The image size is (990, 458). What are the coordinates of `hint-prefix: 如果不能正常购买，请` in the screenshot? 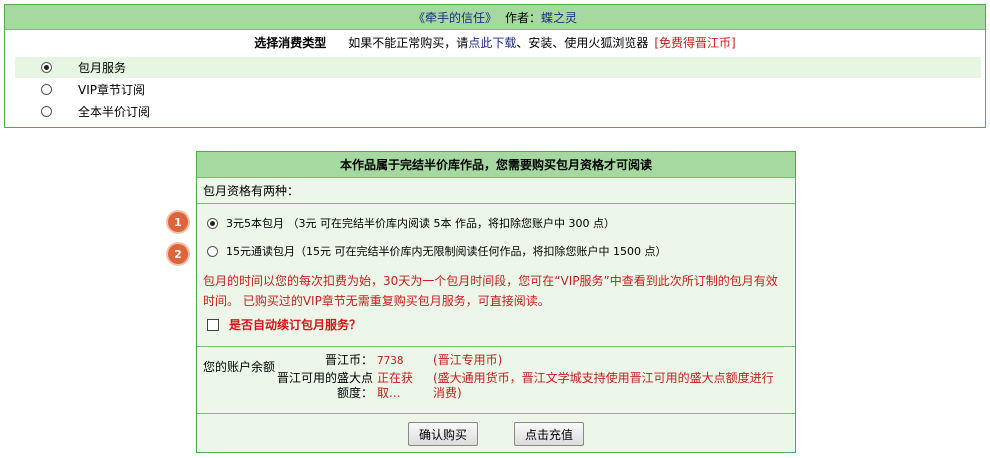 It's located at (408, 42).